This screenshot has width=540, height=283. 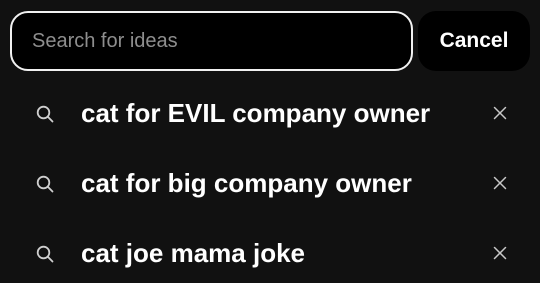 I want to click on suggestion-label: cat joe mama joke, so click(x=193, y=253).